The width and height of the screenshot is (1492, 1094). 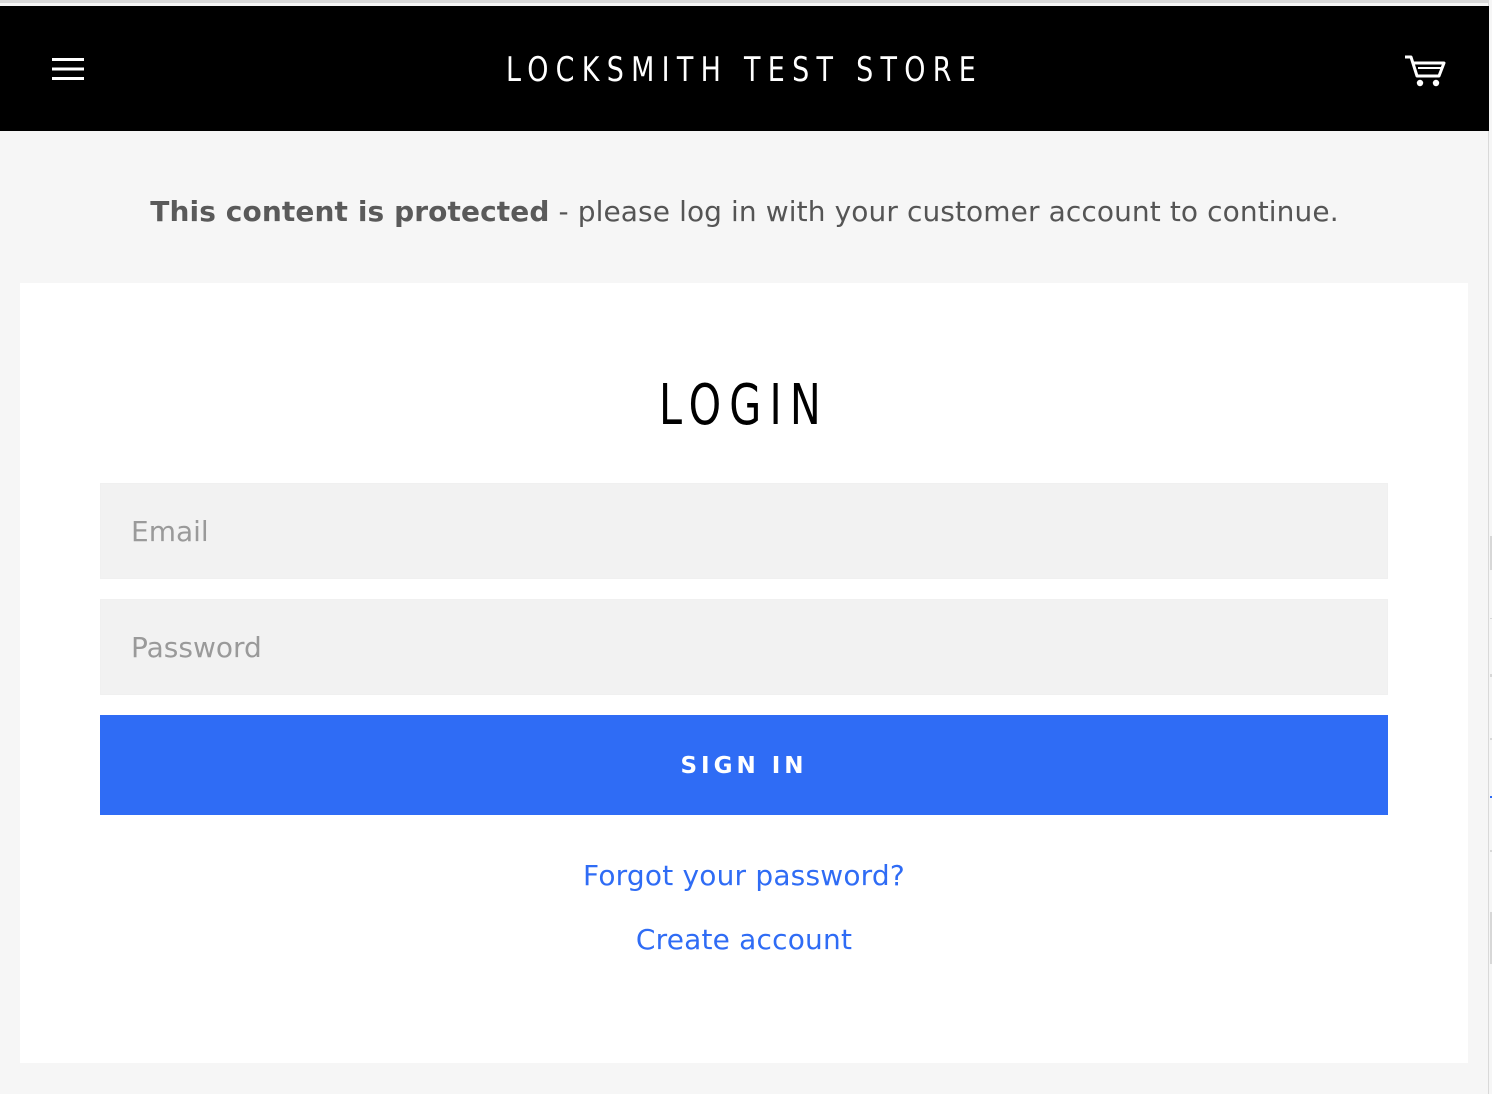 What do you see at coordinates (744, 765) in the screenshot?
I see `sign-in-button: SIGN IN` at bounding box center [744, 765].